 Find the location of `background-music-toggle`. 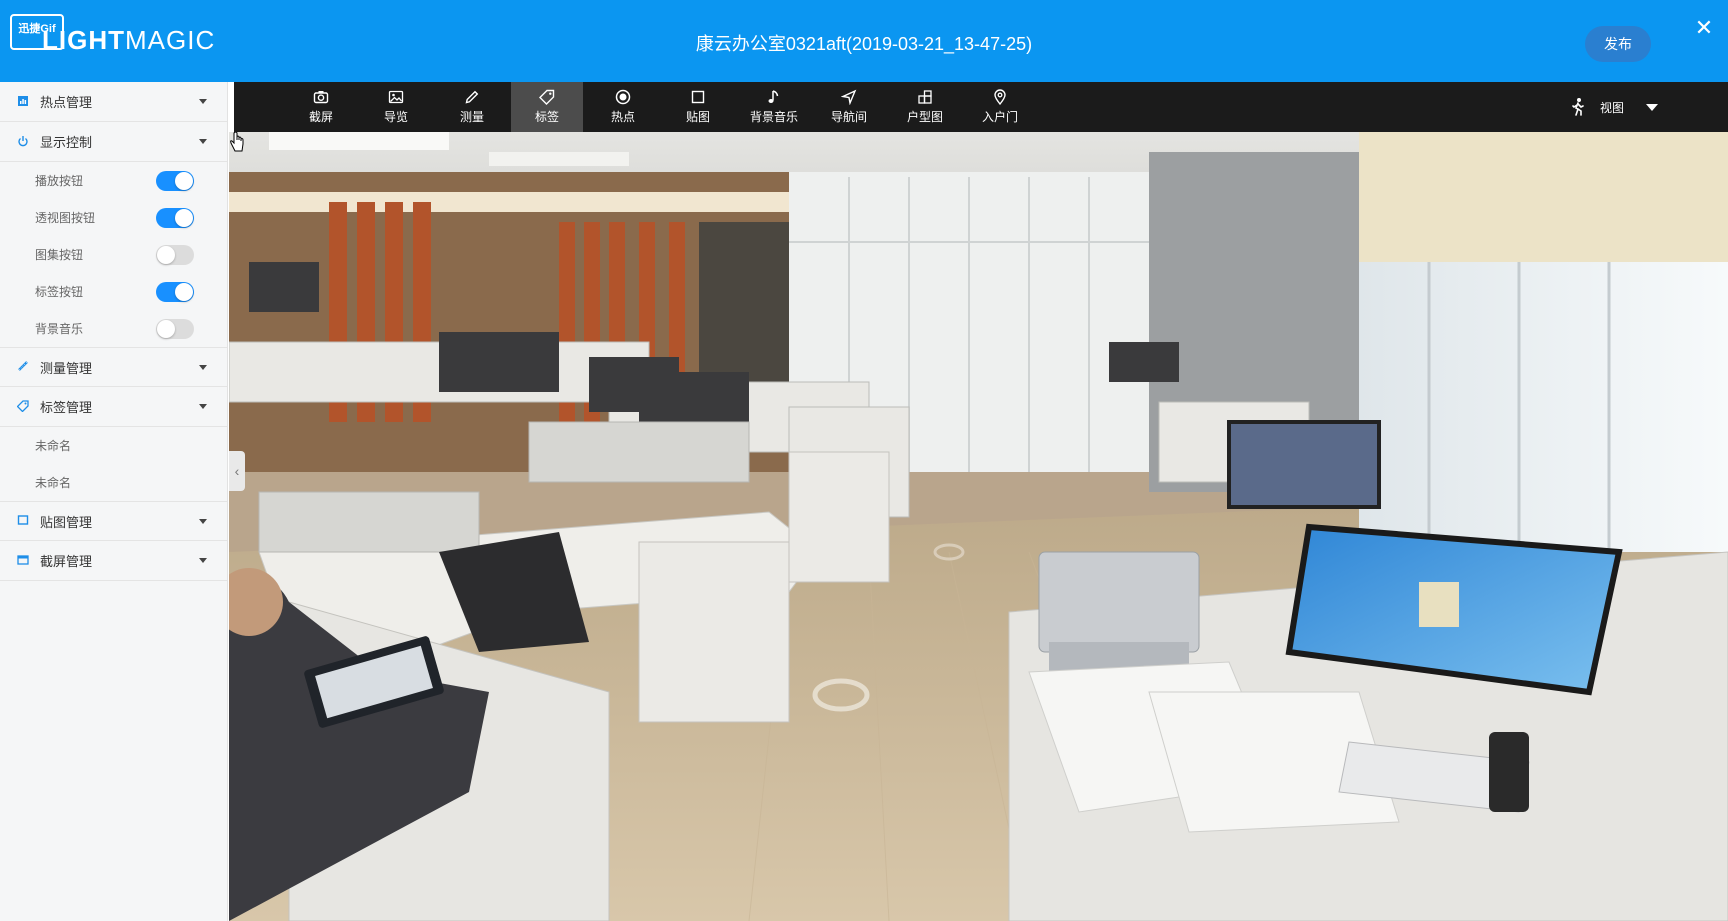

background-music-toggle is located at coordinates (175, 329).